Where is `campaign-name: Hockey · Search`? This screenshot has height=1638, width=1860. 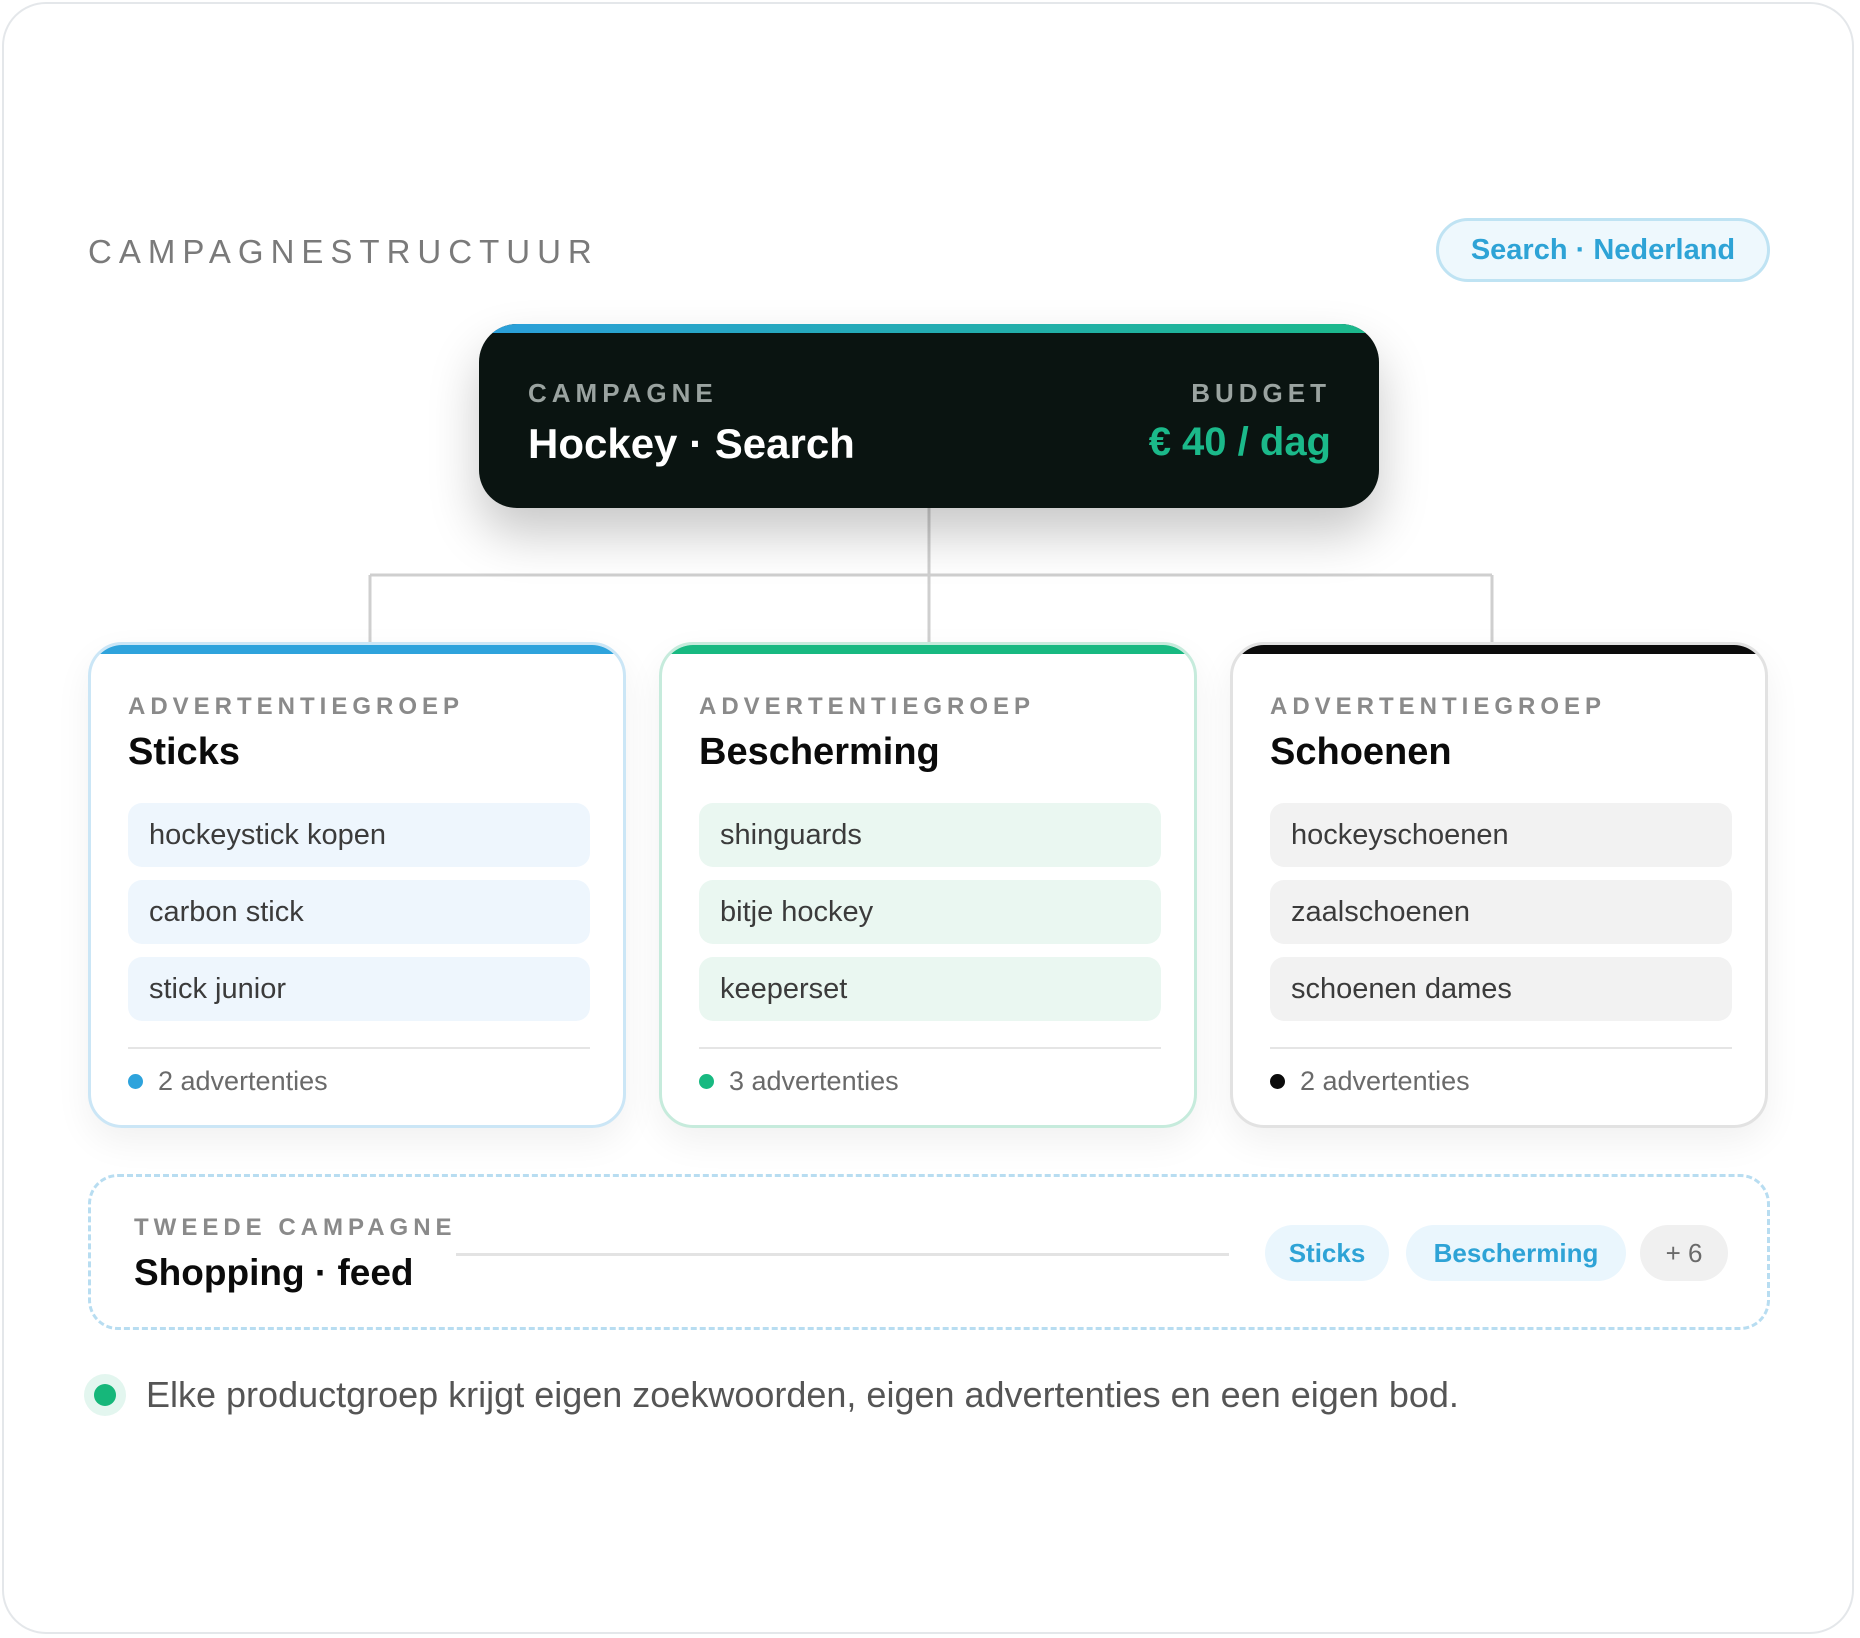 campaign-name: Hockey · Search is located at coordinates (691, 443).